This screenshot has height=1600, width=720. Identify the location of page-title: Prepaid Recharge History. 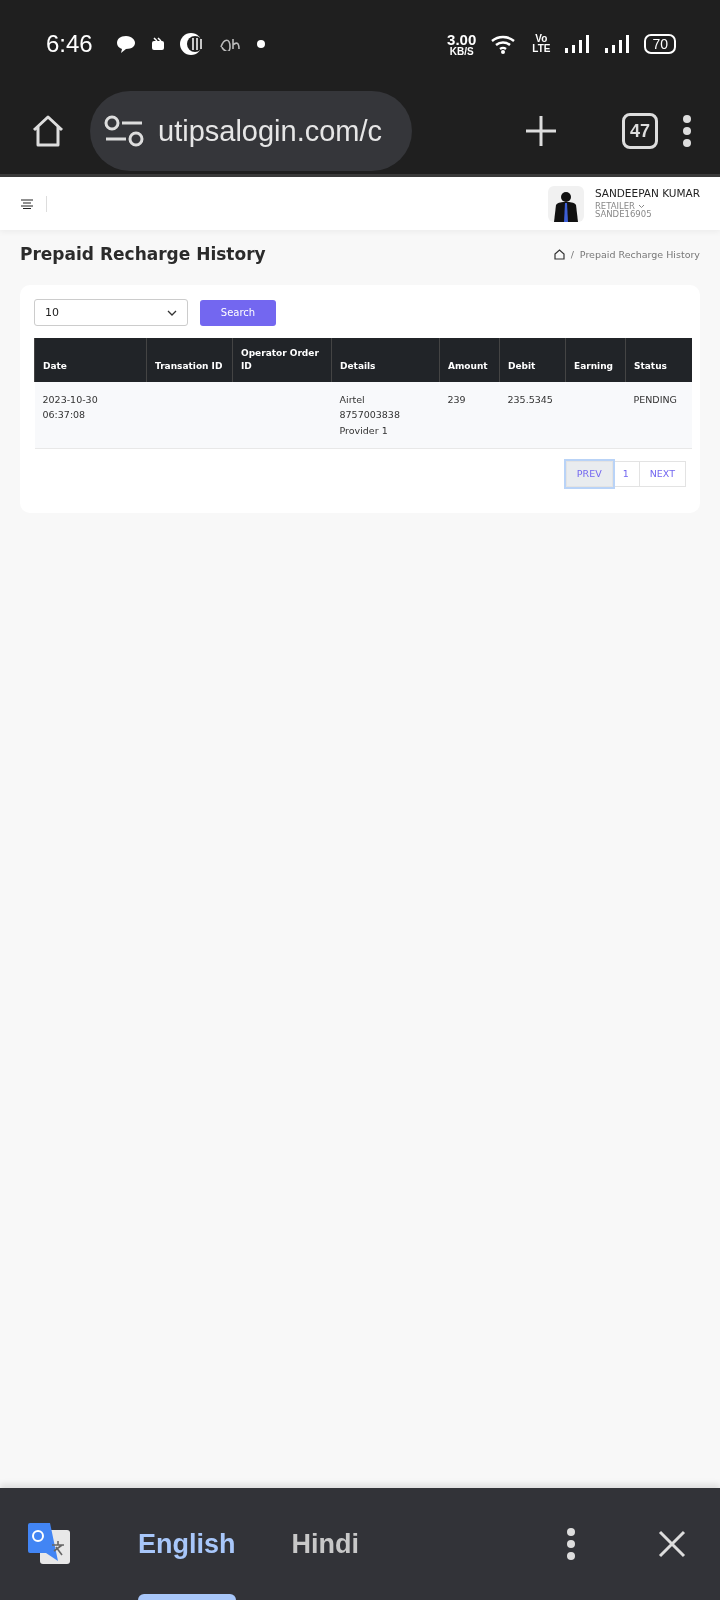
(143, 254).